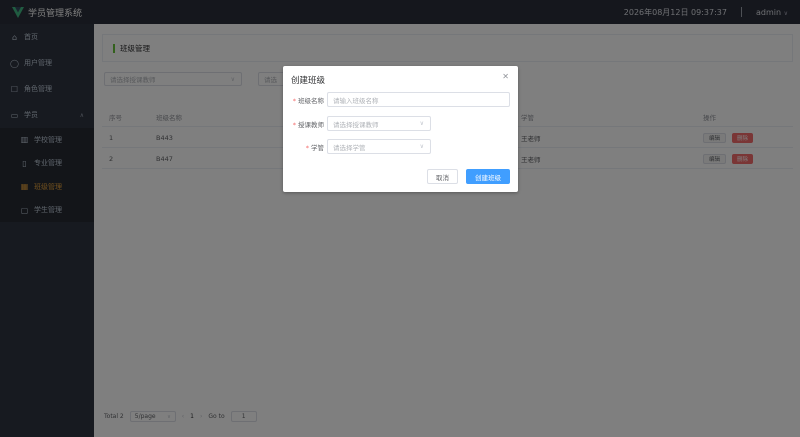 The height and width of the screenshot is (437, 800). I want to click on class-name-input: 请输入班级名称, so click(418, 99).